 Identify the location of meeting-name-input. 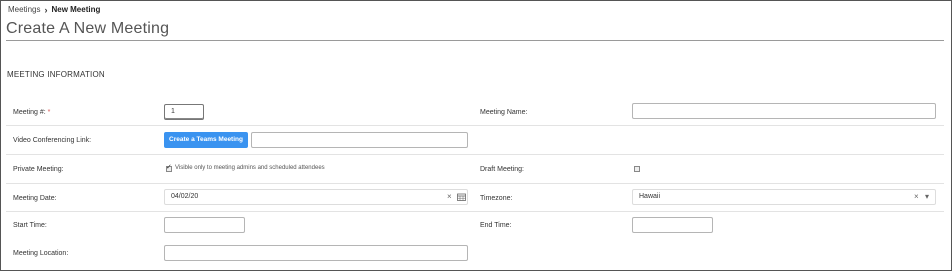
(784, 111).